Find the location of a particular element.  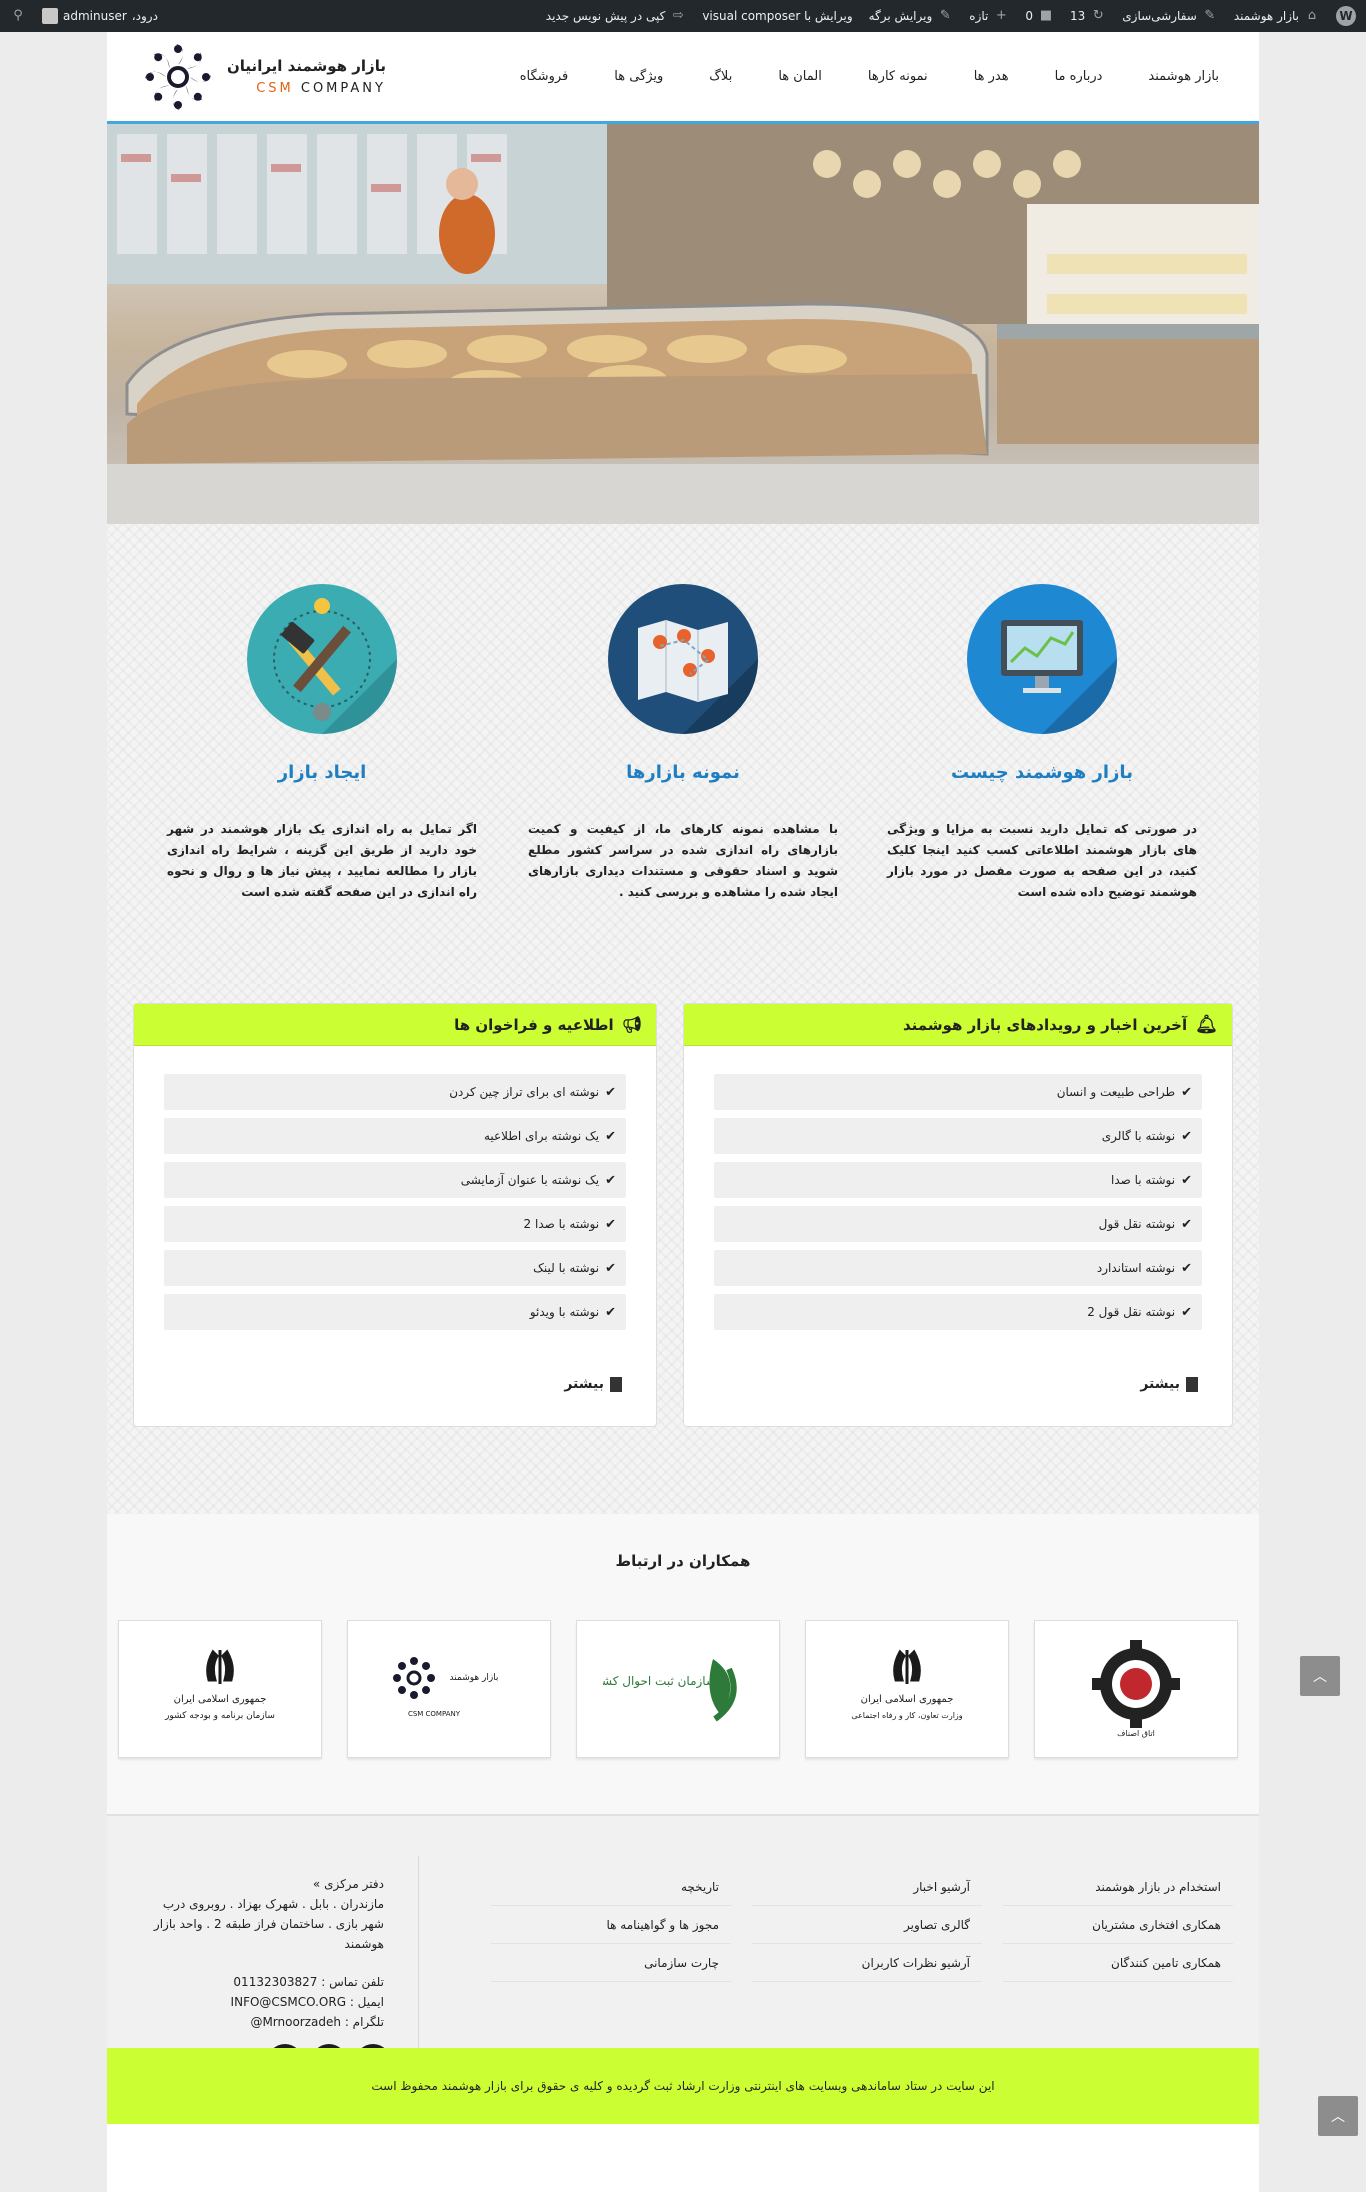

avatar is located at coordinates (50, 16).